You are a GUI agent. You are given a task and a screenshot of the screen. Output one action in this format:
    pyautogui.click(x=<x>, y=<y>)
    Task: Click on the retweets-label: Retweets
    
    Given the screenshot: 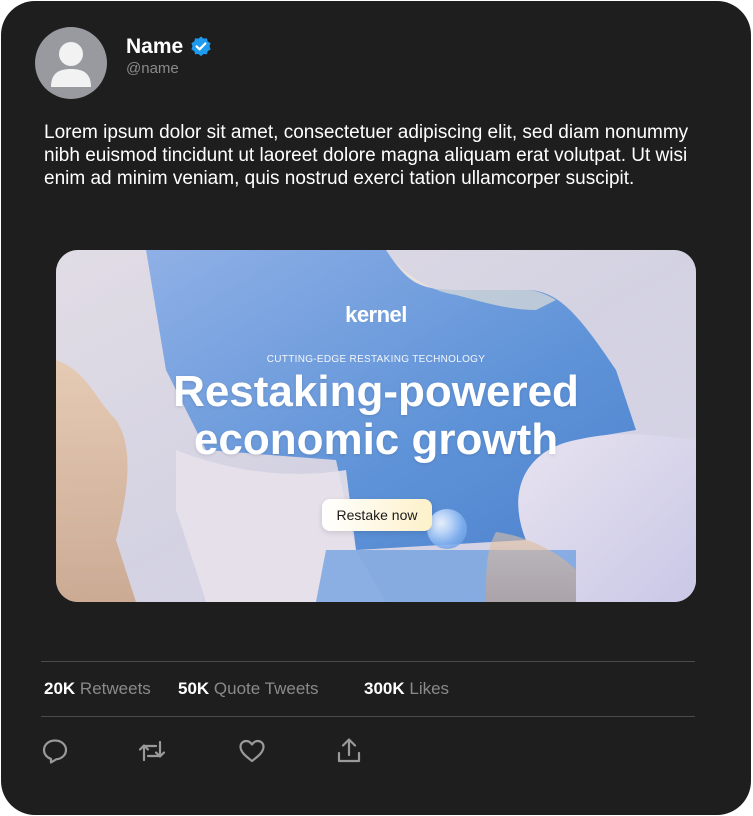 What is the action you would take?
    pyautogui.click(x=115, y=688)
    